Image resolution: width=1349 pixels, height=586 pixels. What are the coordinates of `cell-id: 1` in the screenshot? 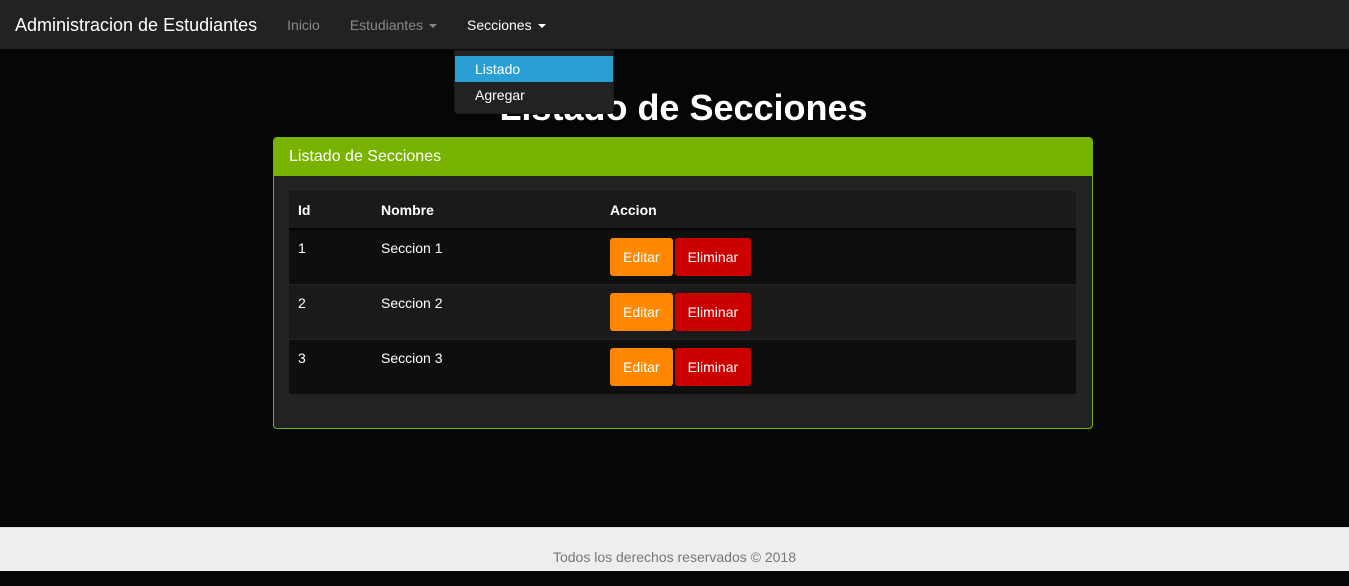 It's located at (330, 256).